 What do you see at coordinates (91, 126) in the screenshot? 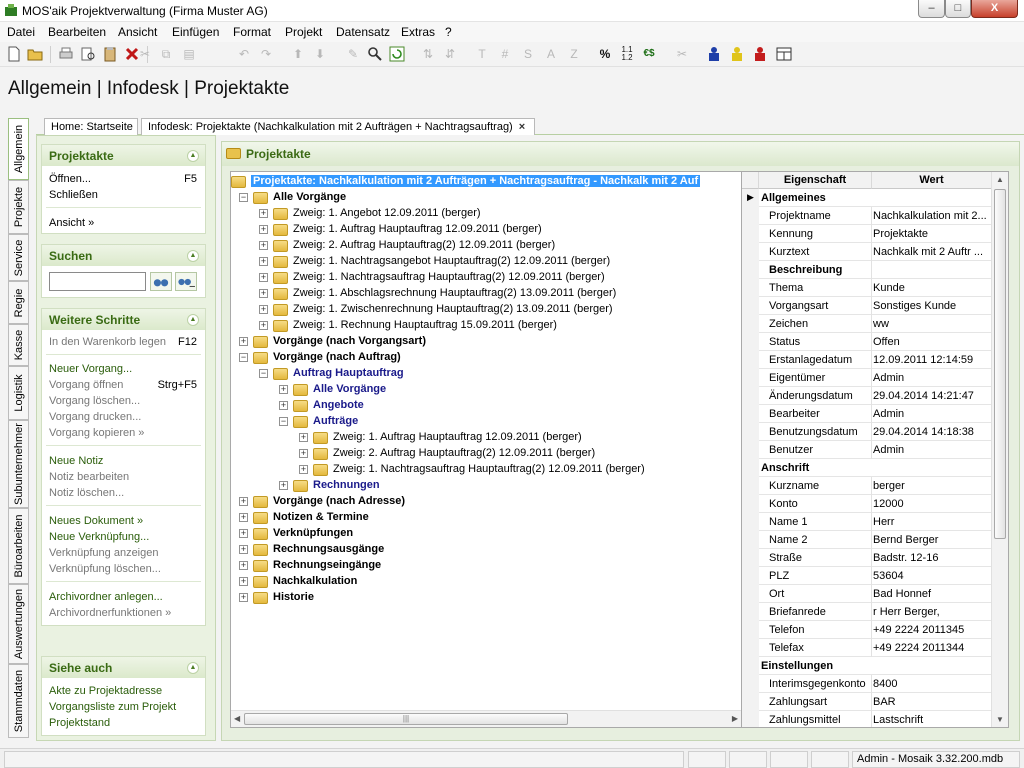
I see `tab-home-startseite: Home: Startseite` at bounding box center [91, 126].